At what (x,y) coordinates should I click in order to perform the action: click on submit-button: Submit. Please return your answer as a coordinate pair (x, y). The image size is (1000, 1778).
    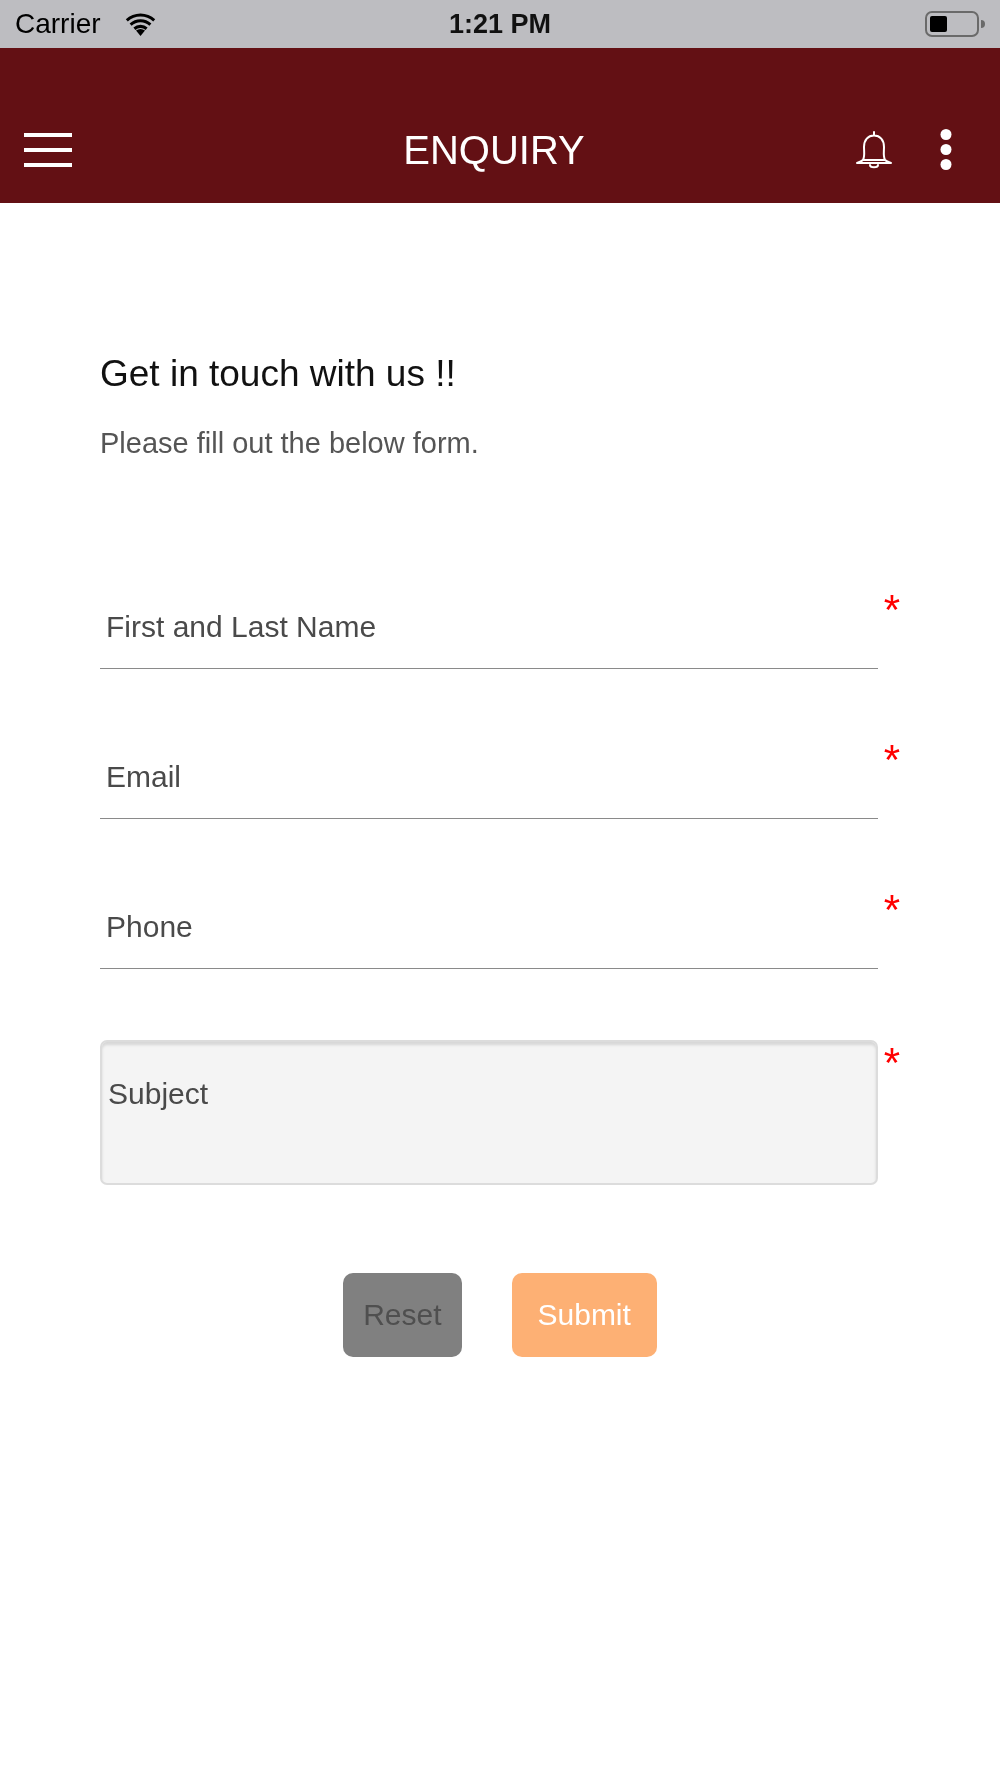
    Looking at the image, I should click on (584, 1315).